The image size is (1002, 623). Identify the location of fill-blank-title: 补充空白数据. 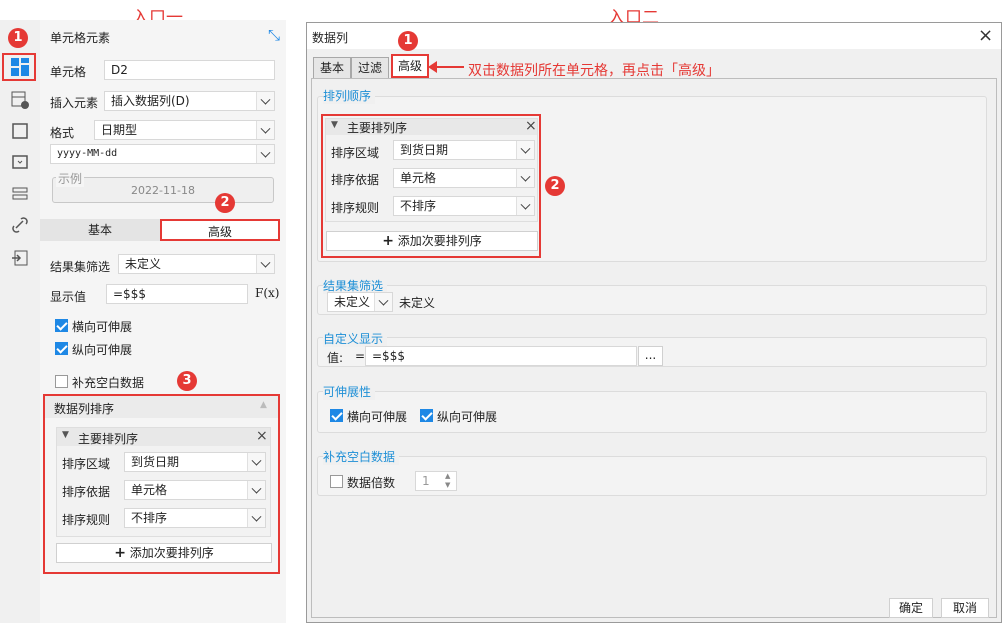
(361, 456).